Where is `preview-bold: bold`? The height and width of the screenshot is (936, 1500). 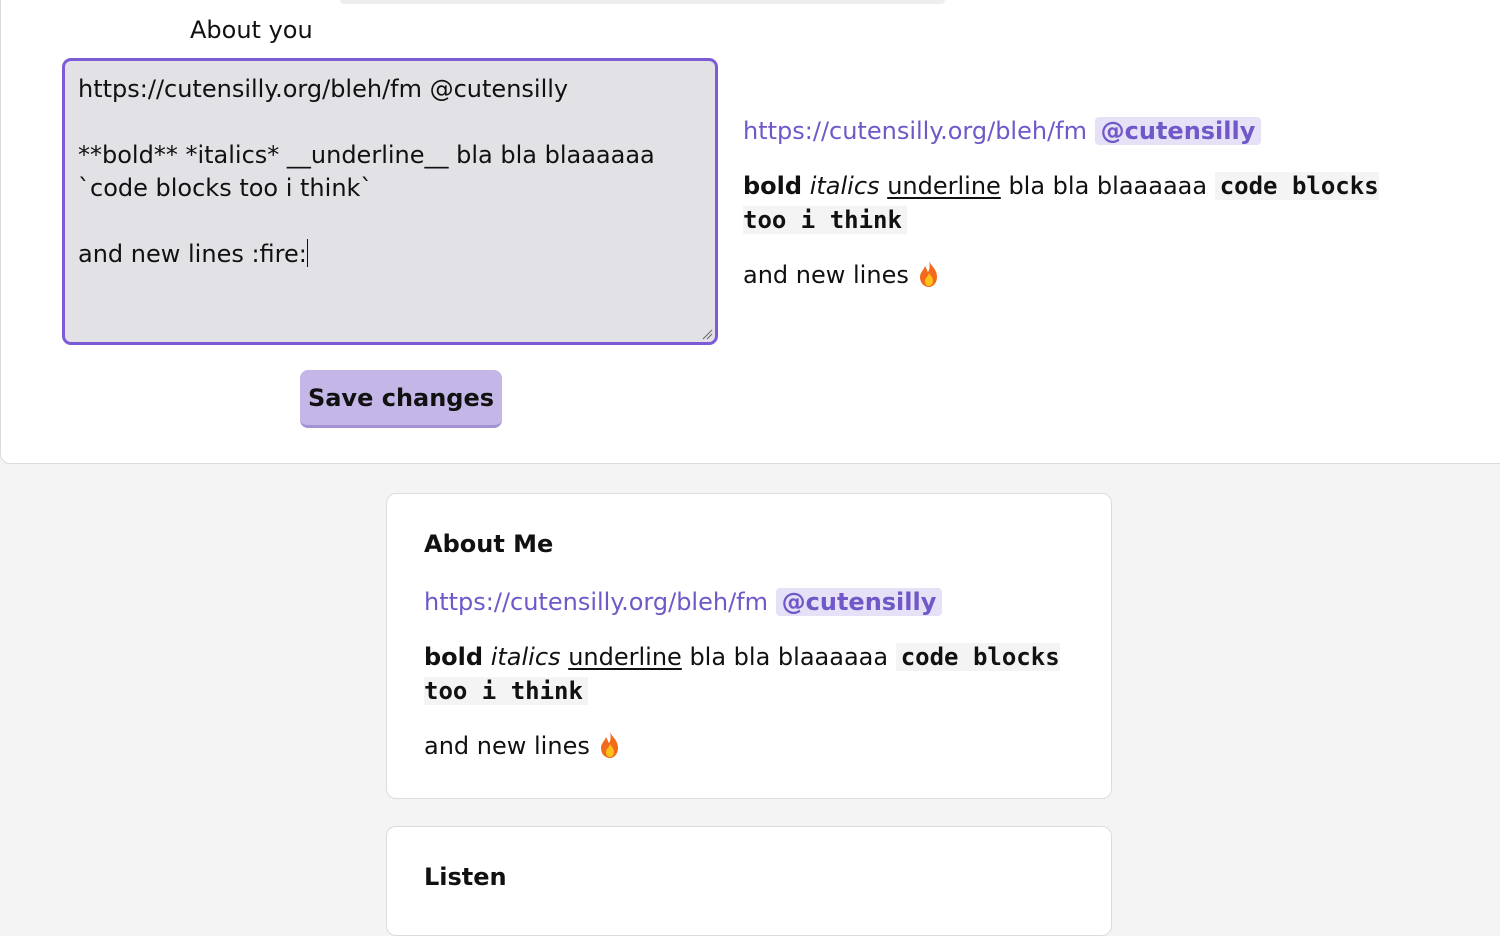 preview-bold: bold is located at coordinates (773, 186).